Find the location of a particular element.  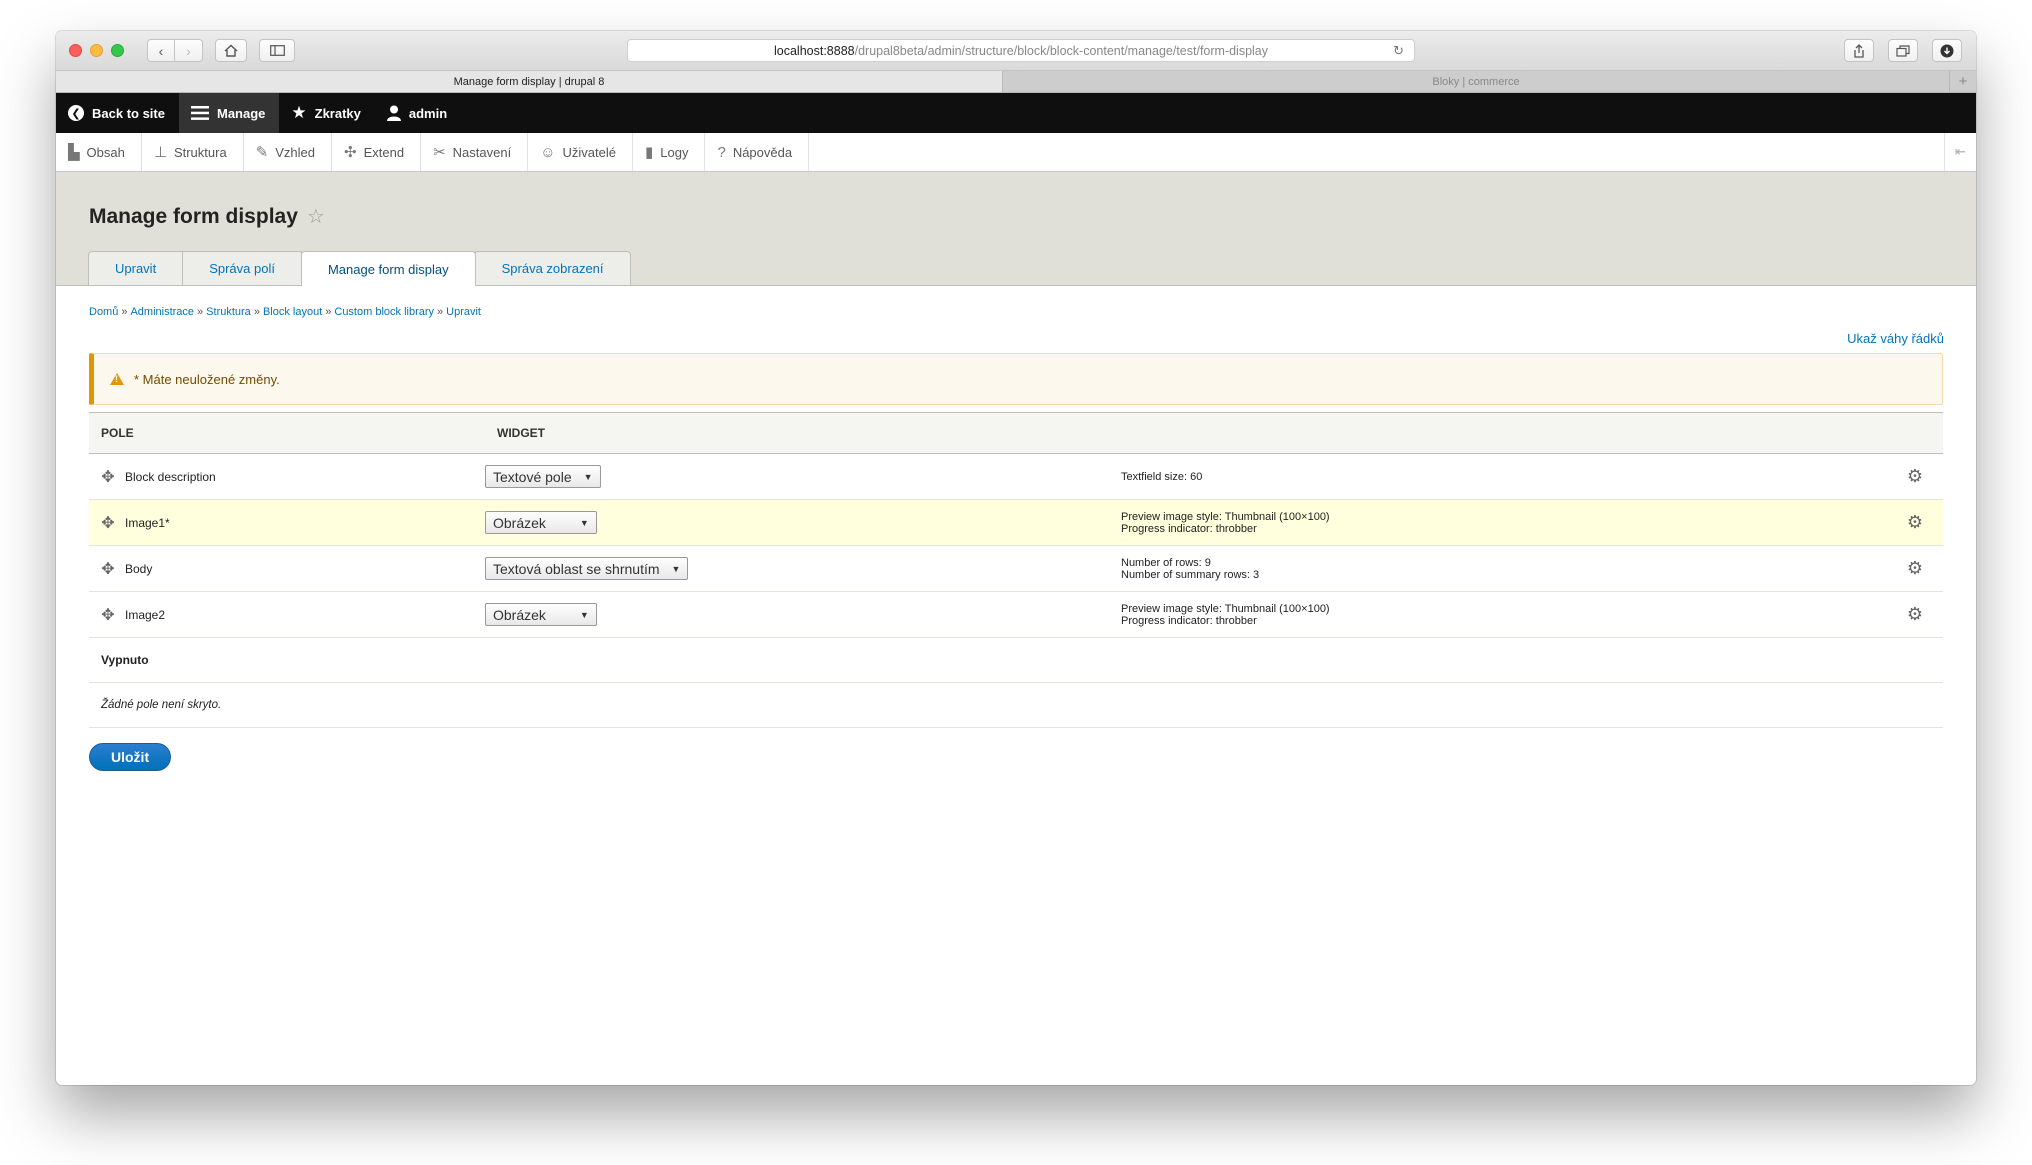

document-icon: ▙ is located at coordinates (74, 152).